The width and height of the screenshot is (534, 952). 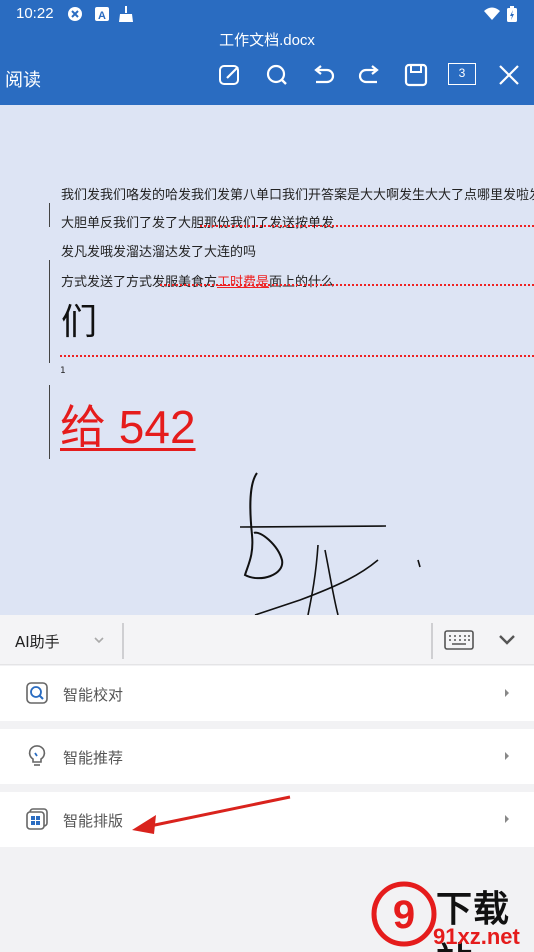 I want to click on collapse-icon, so click(x=507, y=640).